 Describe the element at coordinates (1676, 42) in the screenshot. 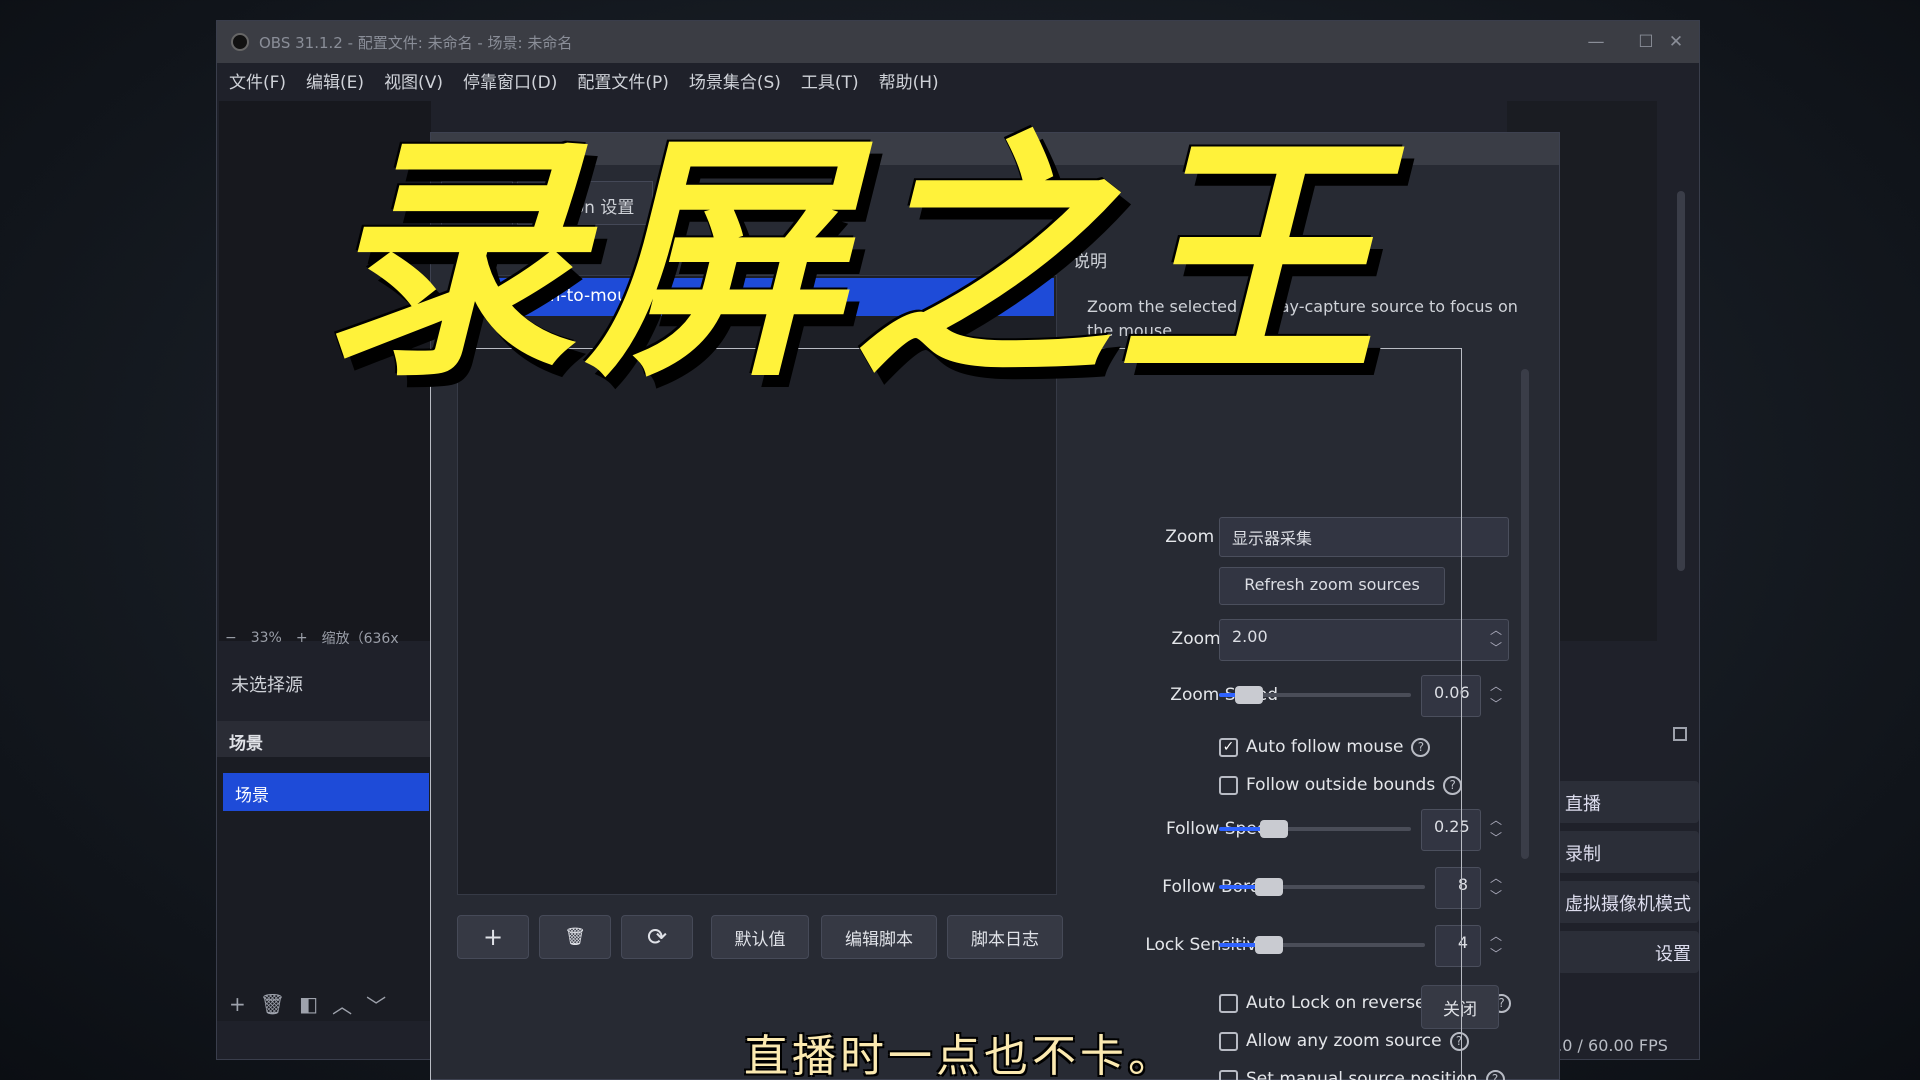

I see `close-window-button: ✕` at that location.